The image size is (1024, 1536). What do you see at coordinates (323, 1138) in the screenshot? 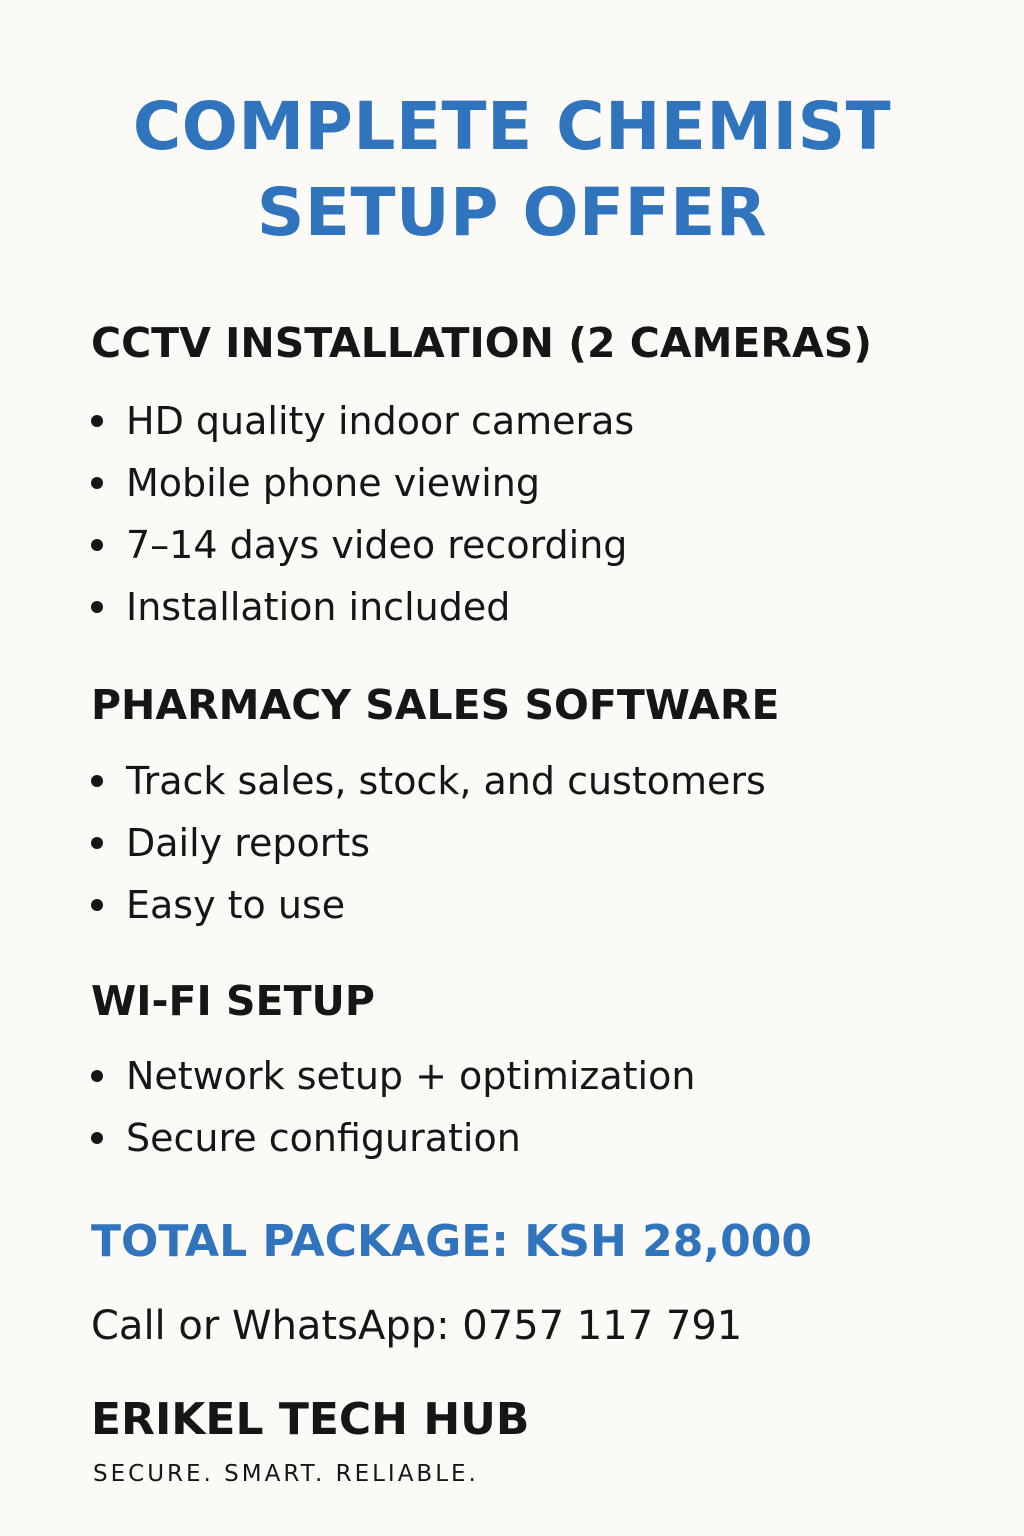
I see `list-item-label: Secure configuration` at bounding box center [323, 1138].